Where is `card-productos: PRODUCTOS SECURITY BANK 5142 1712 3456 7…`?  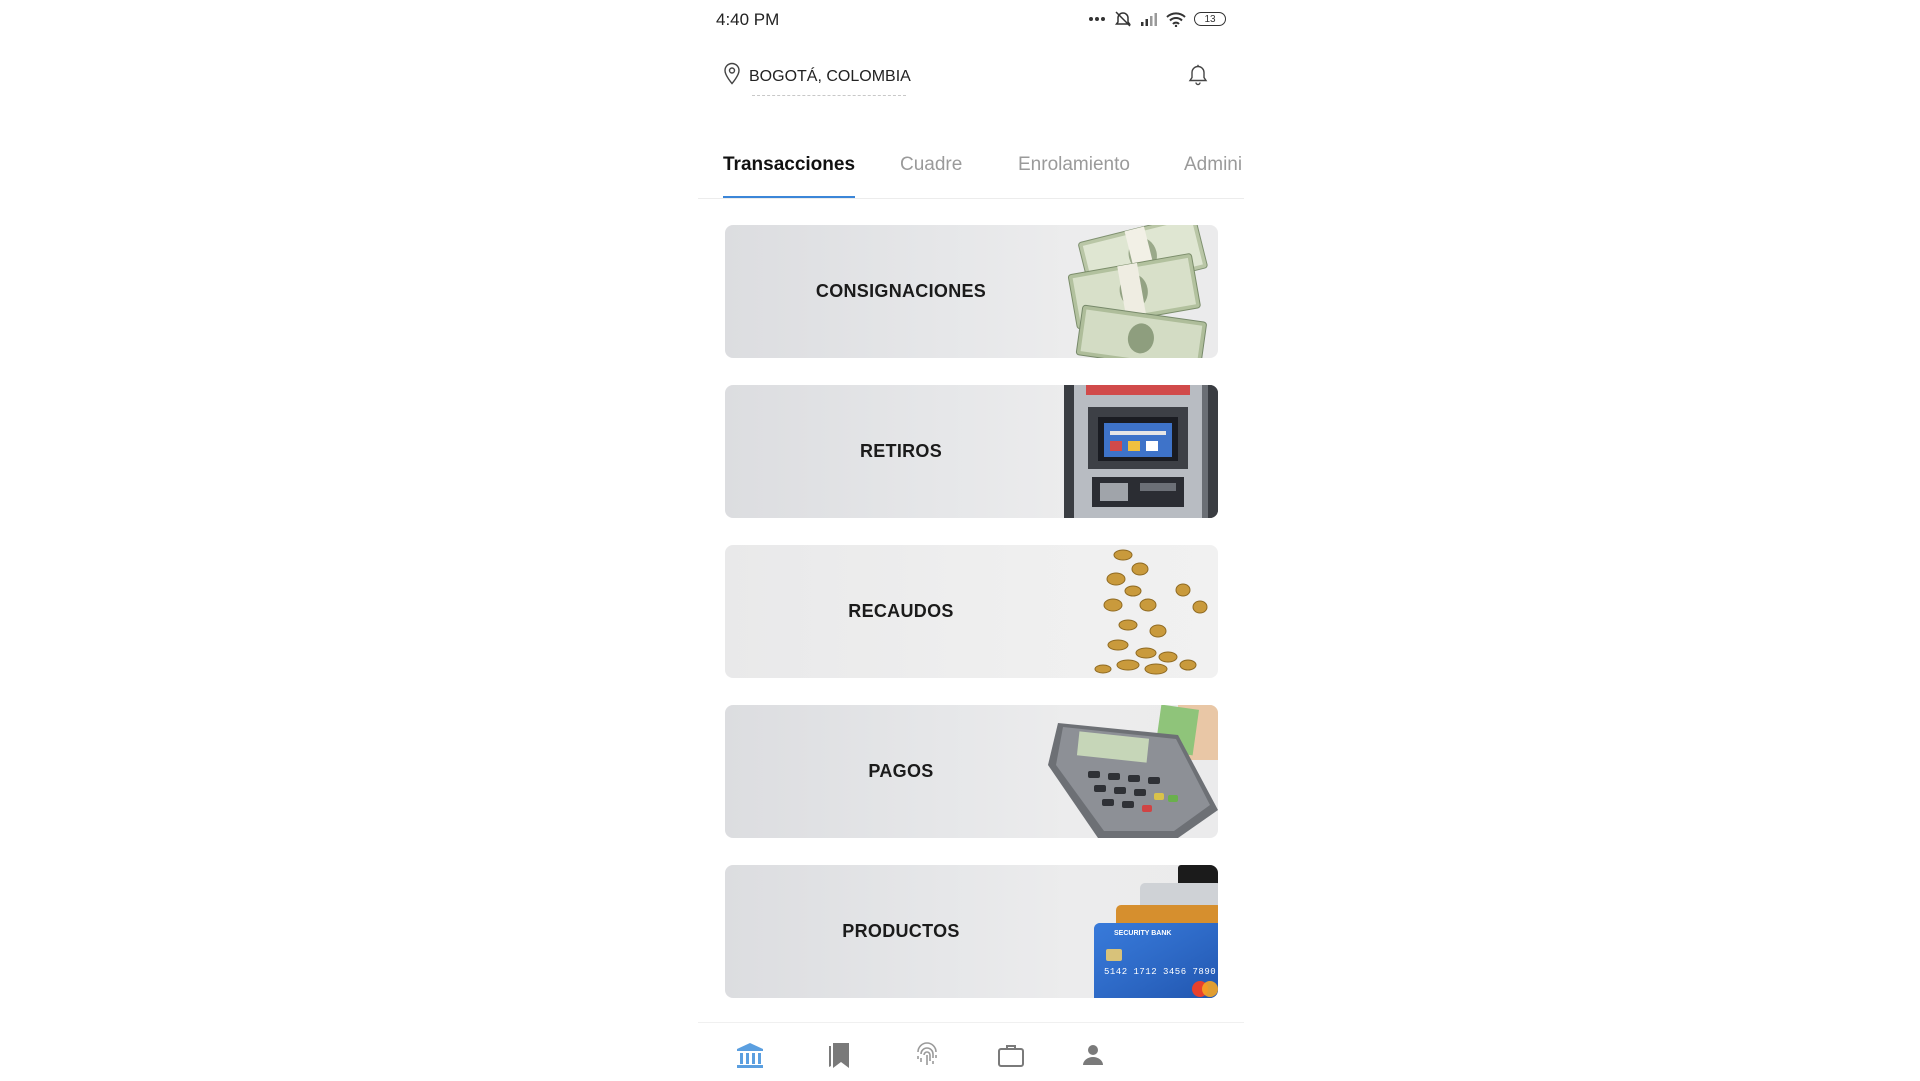 card-productos: PRODUCTOS SECURITY BANK 5142 1712 3456 7… is located at coordinates (971, 931).